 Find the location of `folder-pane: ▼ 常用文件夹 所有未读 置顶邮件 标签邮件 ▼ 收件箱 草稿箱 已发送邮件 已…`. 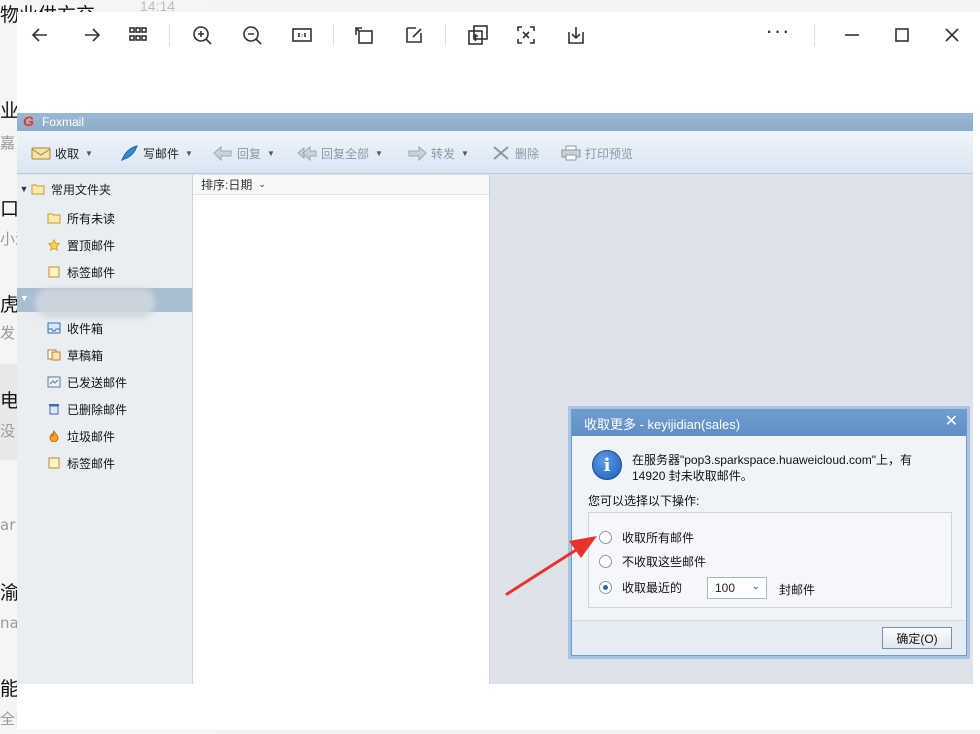

folder-pane: ▼ 常用文件夹 所有未读 置顶邮件 标签邮件 ▼ 收件箱 草稿箱 已发送邮件 已… is located at coordinates (104, 429).